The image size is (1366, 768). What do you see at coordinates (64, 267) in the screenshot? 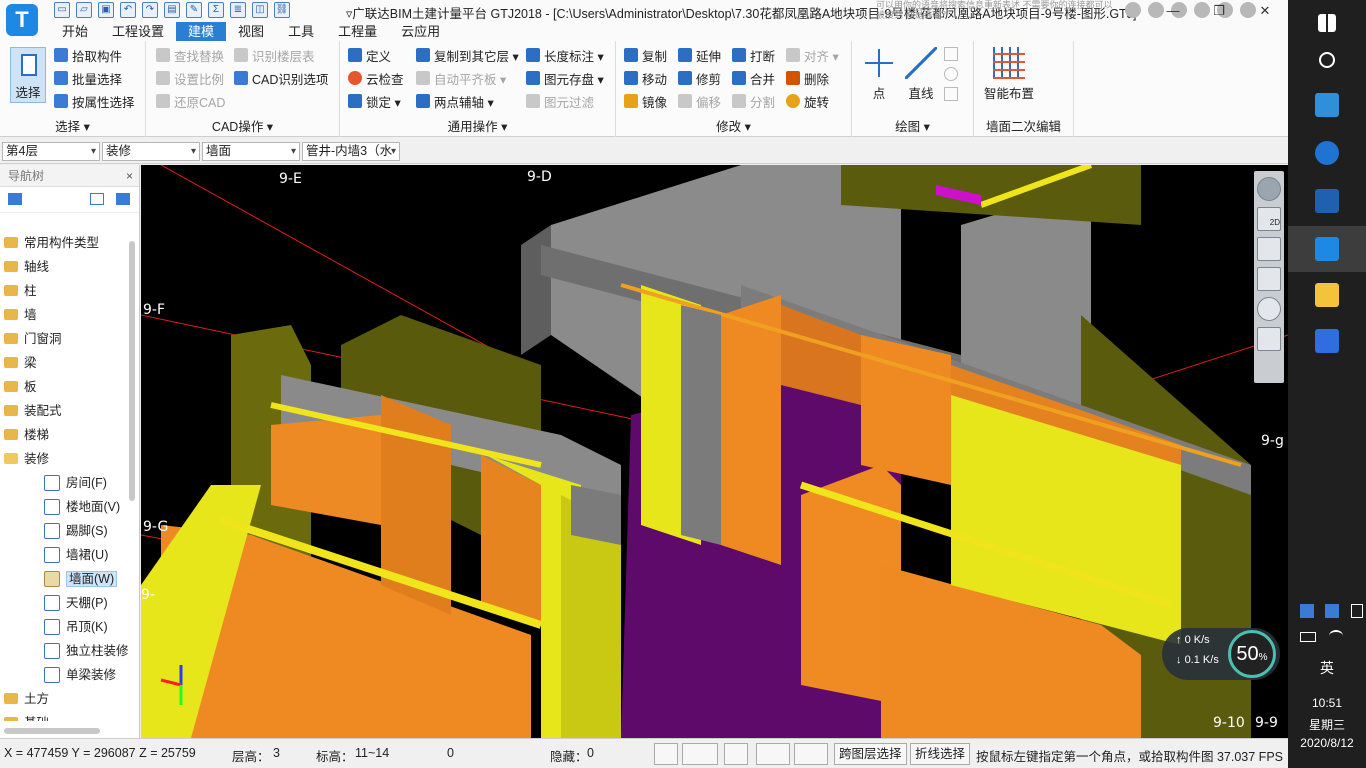
I see `tree-item: 轴线` at bounding box center [64, 267].